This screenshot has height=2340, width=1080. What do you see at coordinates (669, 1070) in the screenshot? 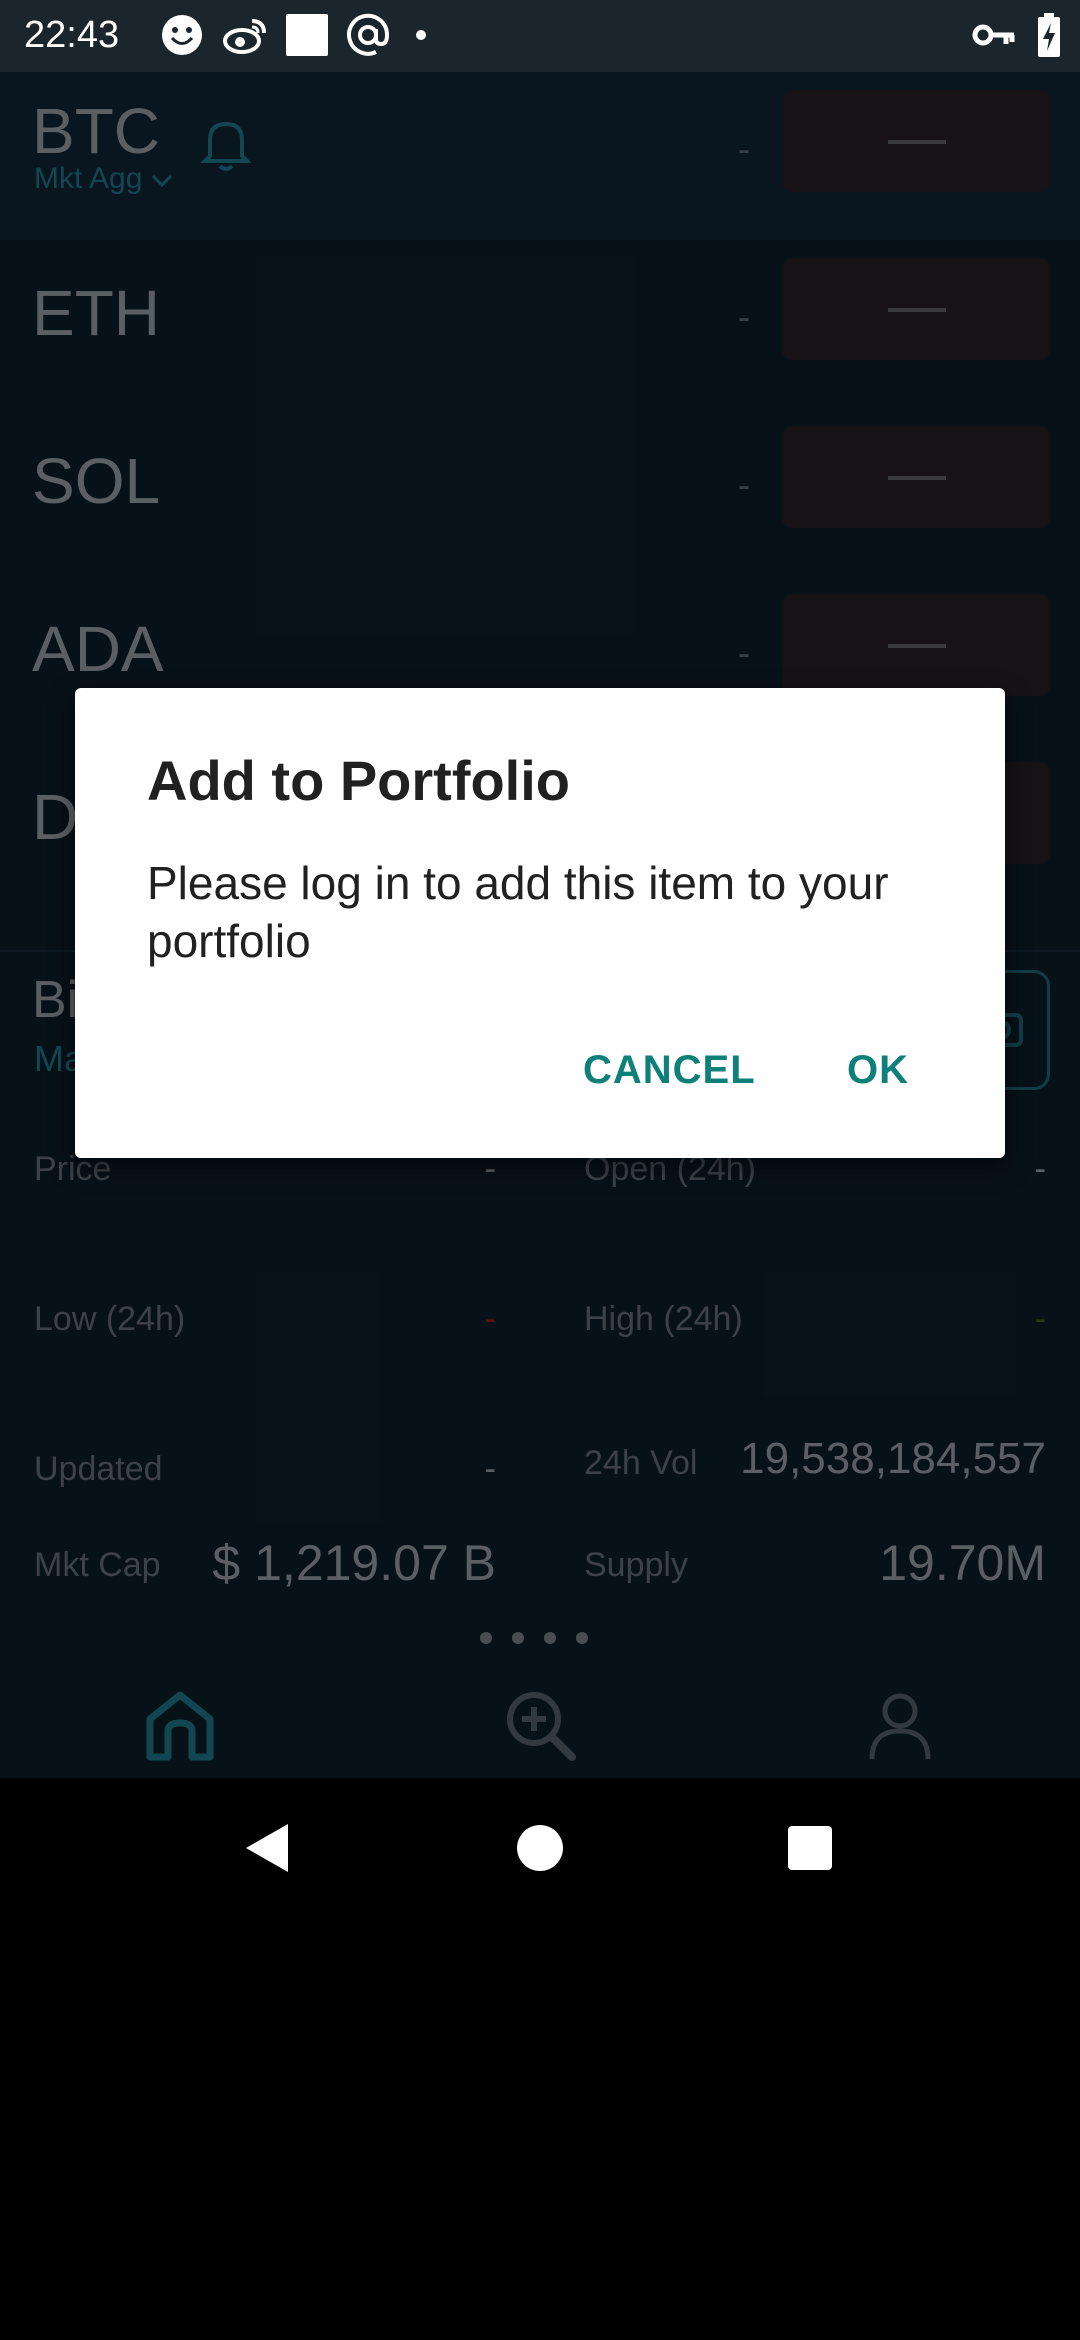
I see `cancel-button: CANCEL` at bounding box center [669, 1070].